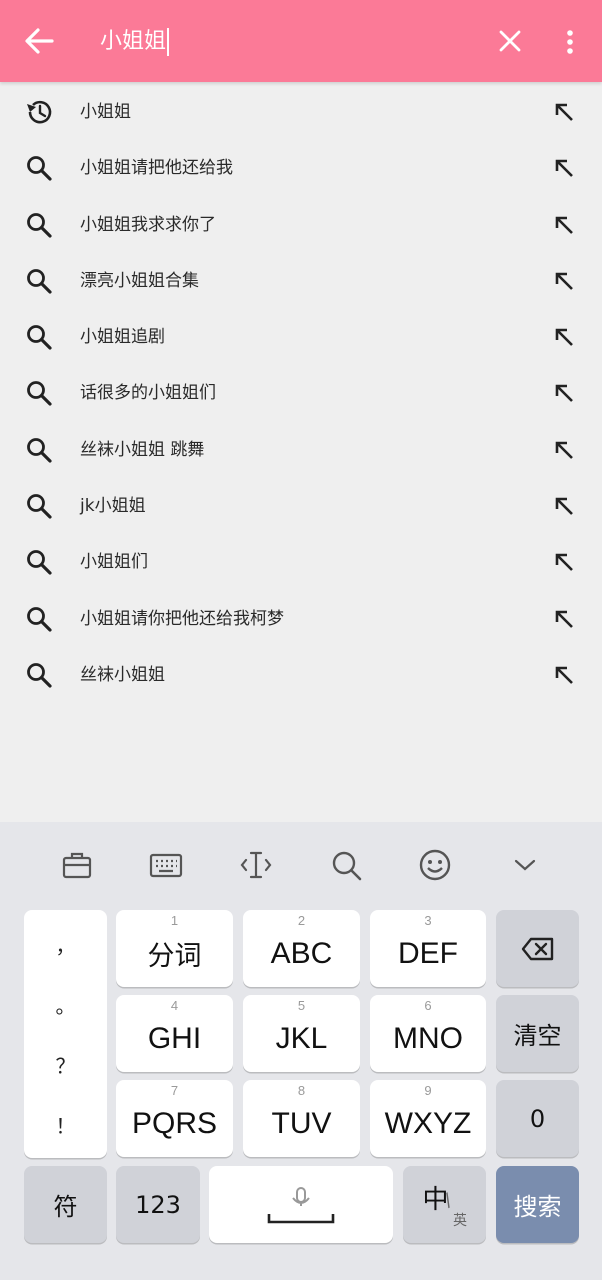 This screenshot has height=1280, width=602. I want to click on language-switch-key: 中 / 英, so click(444, 1204).